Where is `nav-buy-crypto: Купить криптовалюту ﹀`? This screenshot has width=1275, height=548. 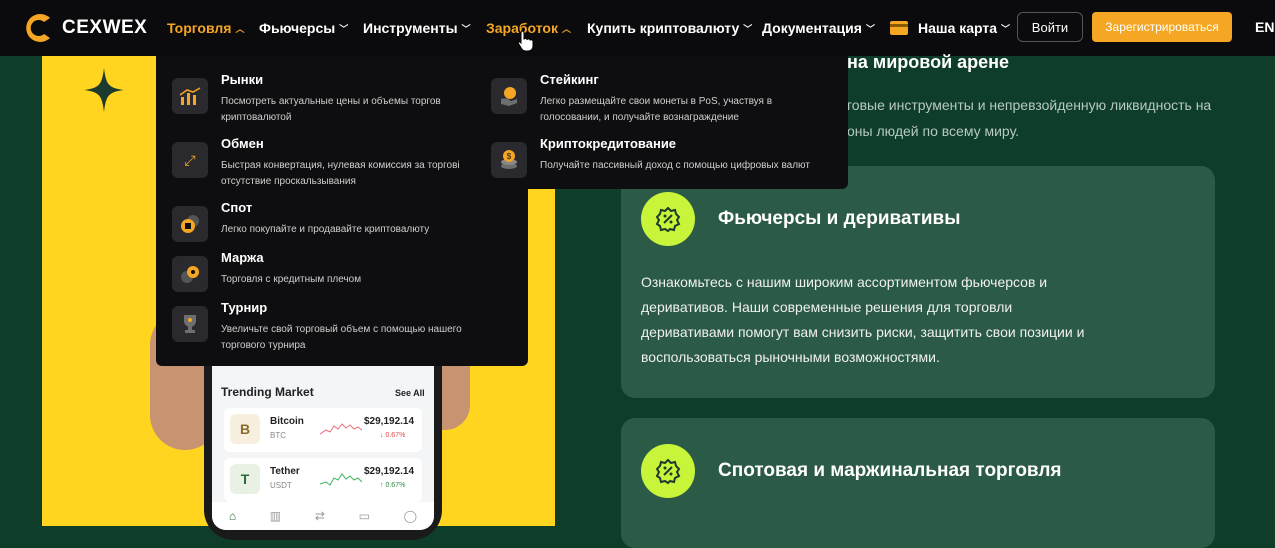
nav-buy-crypto: Купить криптовалюту ﹀ is located at coordinates (669, 28).